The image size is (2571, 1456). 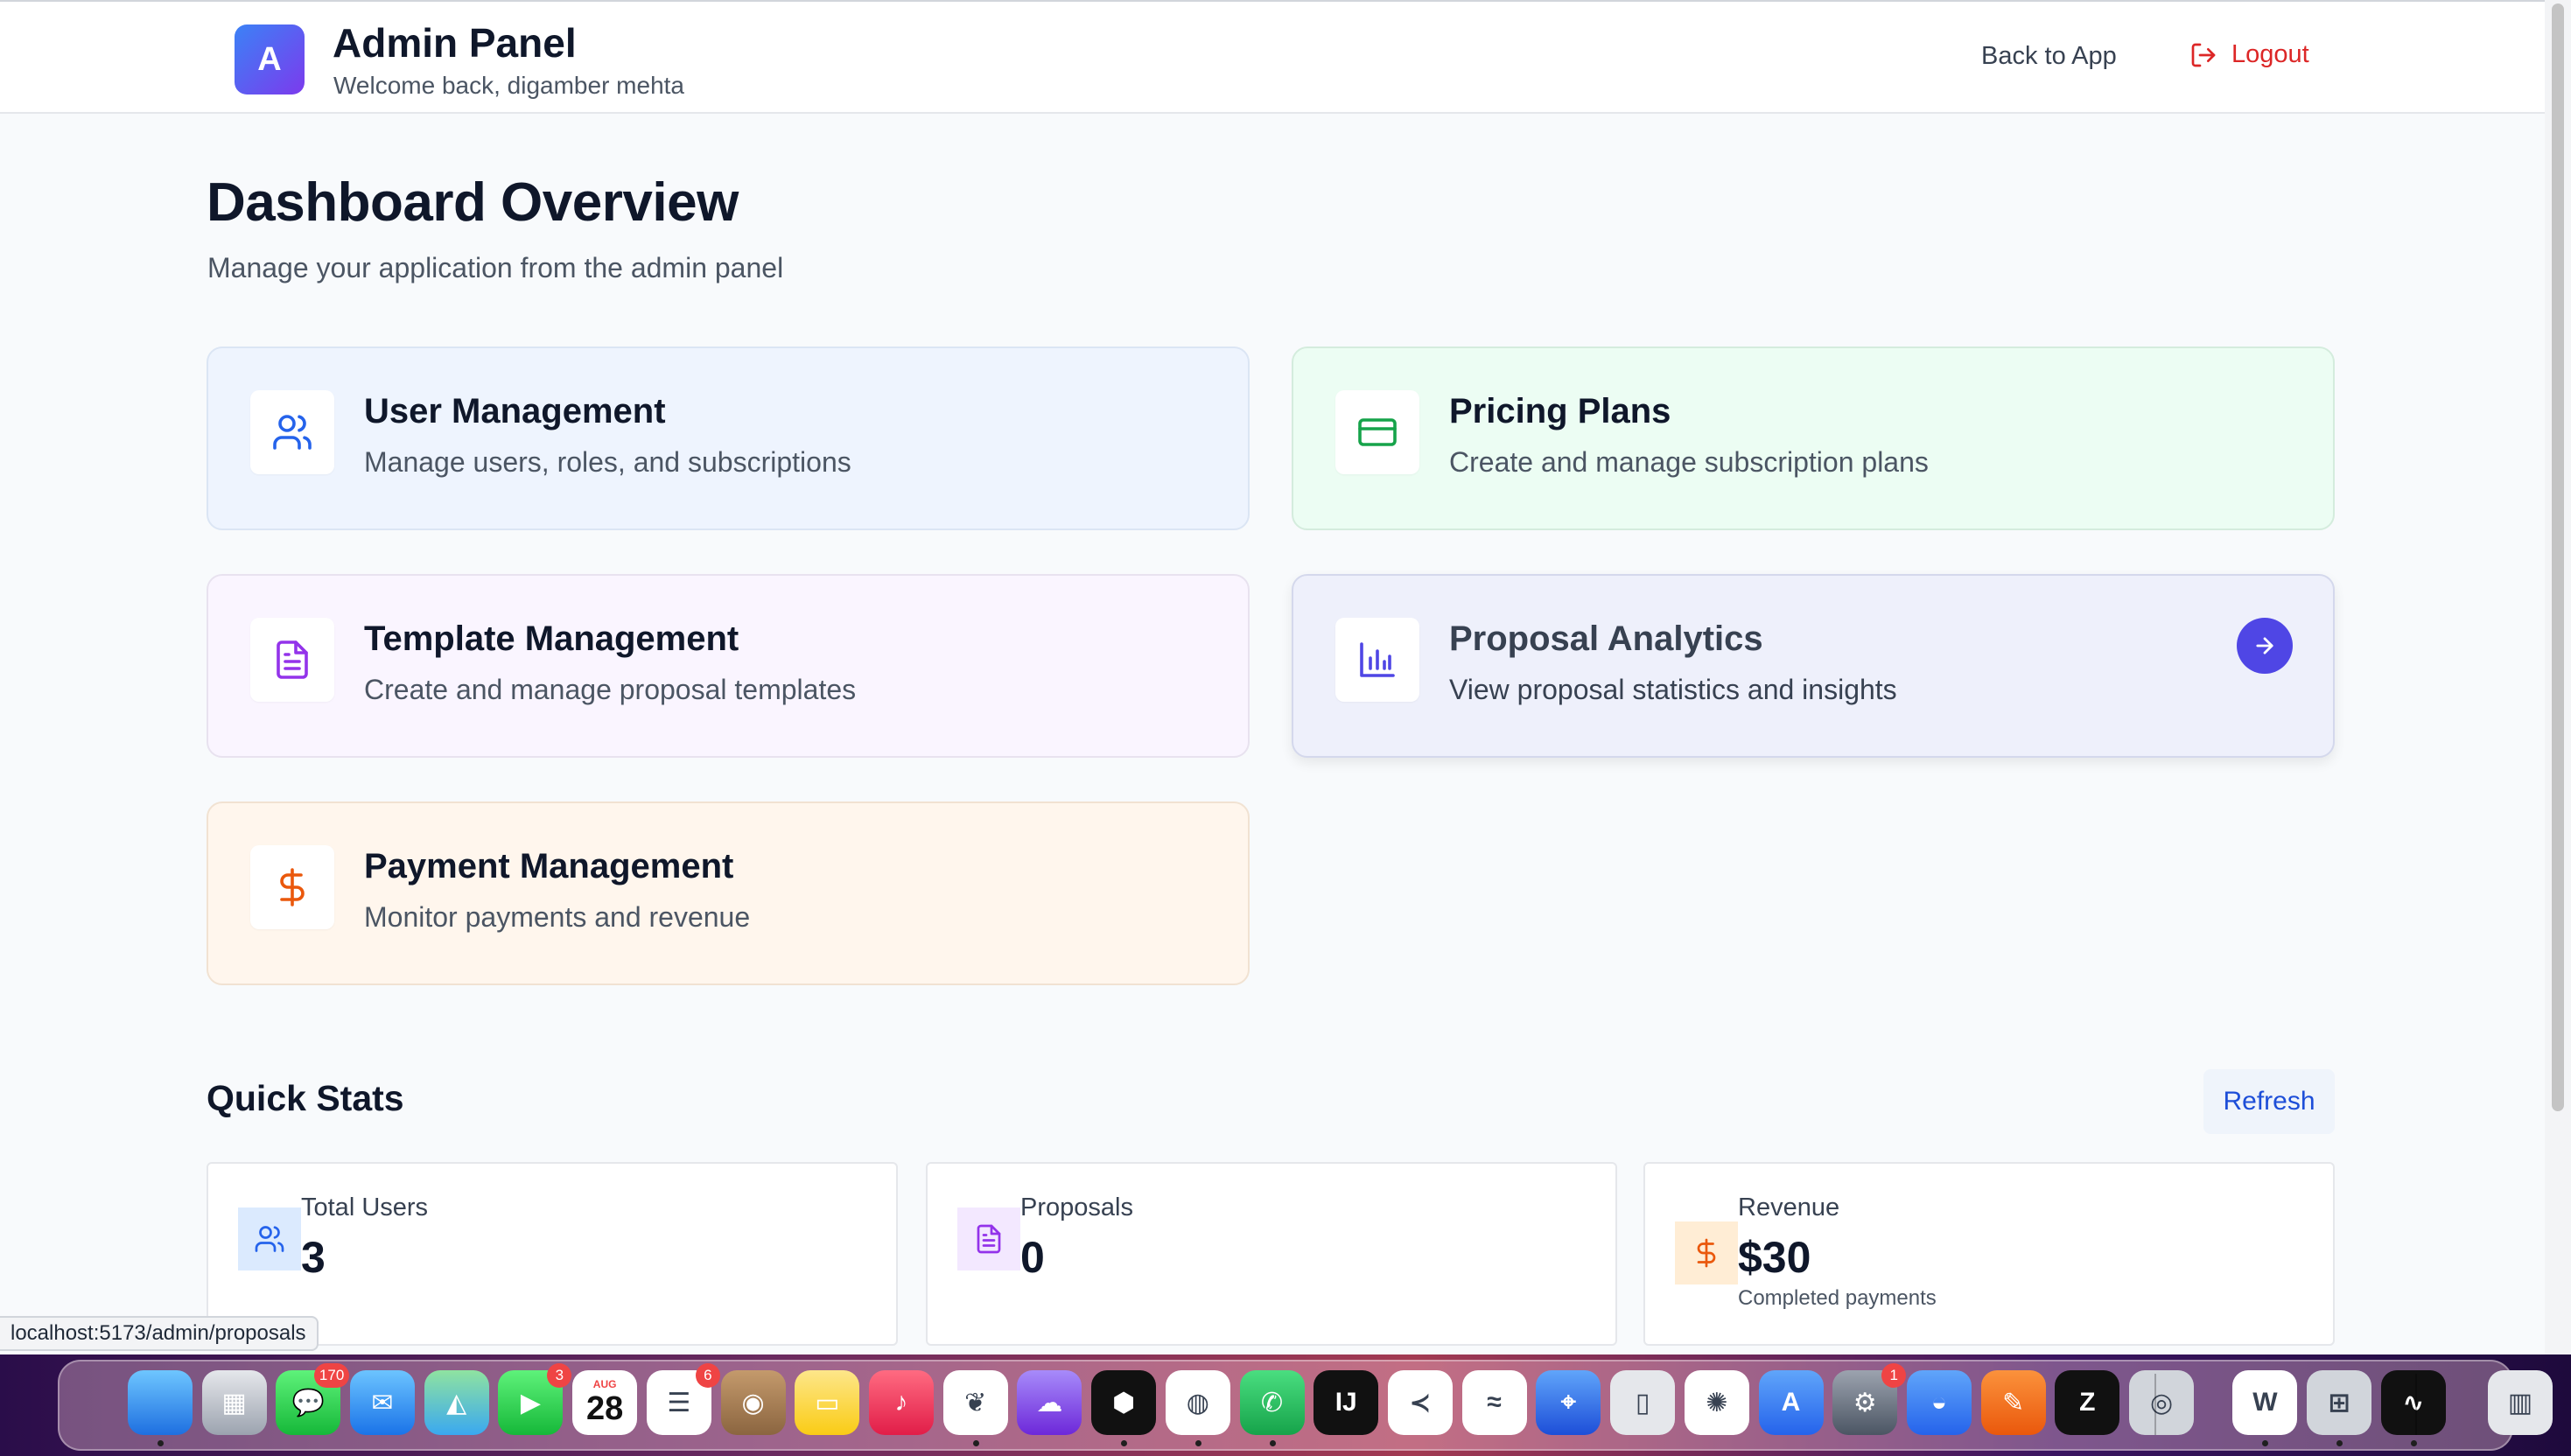 What do you see at coordinates (1865, 1403) in the screenshot?
I see `dock-app-glyph: ⚙` at bounding box center [1865, 1403].